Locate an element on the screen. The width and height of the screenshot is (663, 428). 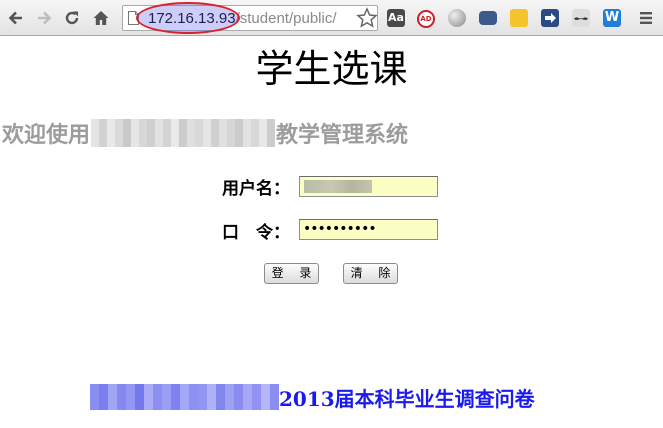
home-button is located at coordinates (101, 18).